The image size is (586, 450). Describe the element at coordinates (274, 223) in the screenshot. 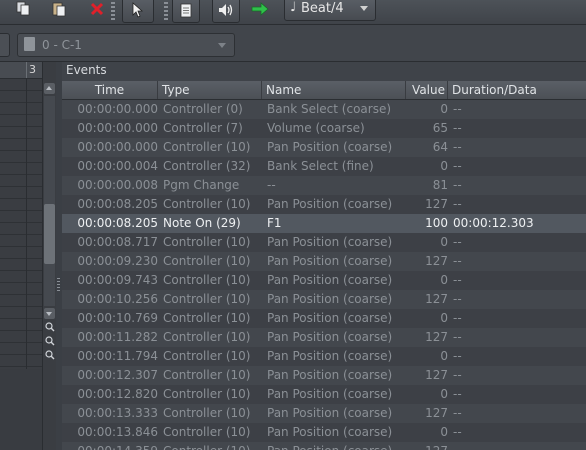

I see `cell-name: F1` at that location.